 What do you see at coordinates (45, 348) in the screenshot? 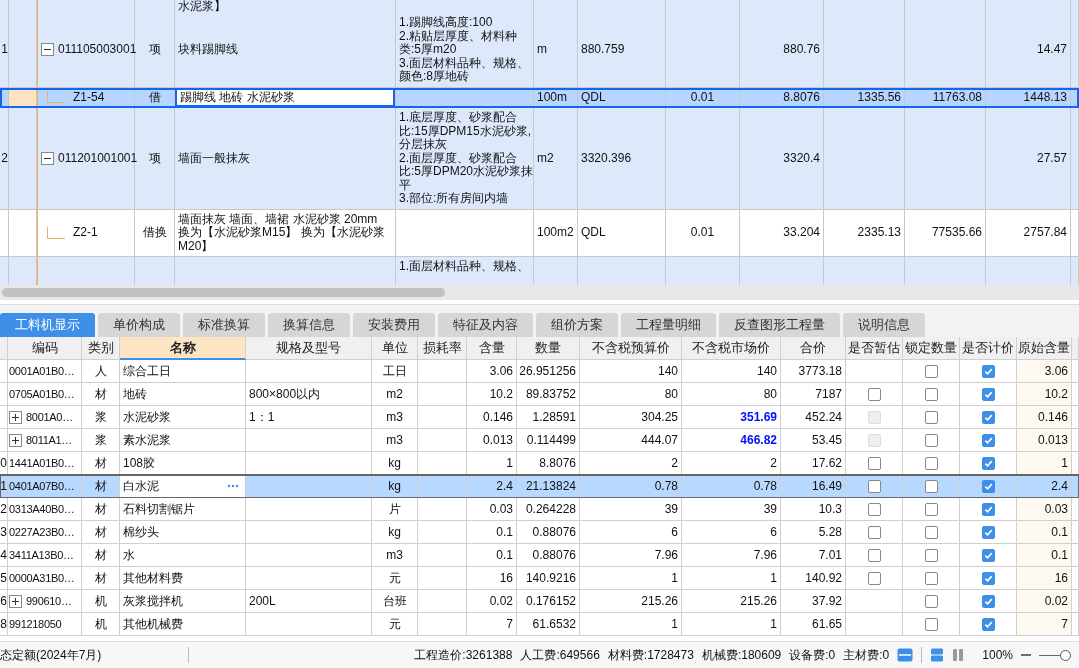
I see `column-header: 编码` at bounding box center [45, 348].